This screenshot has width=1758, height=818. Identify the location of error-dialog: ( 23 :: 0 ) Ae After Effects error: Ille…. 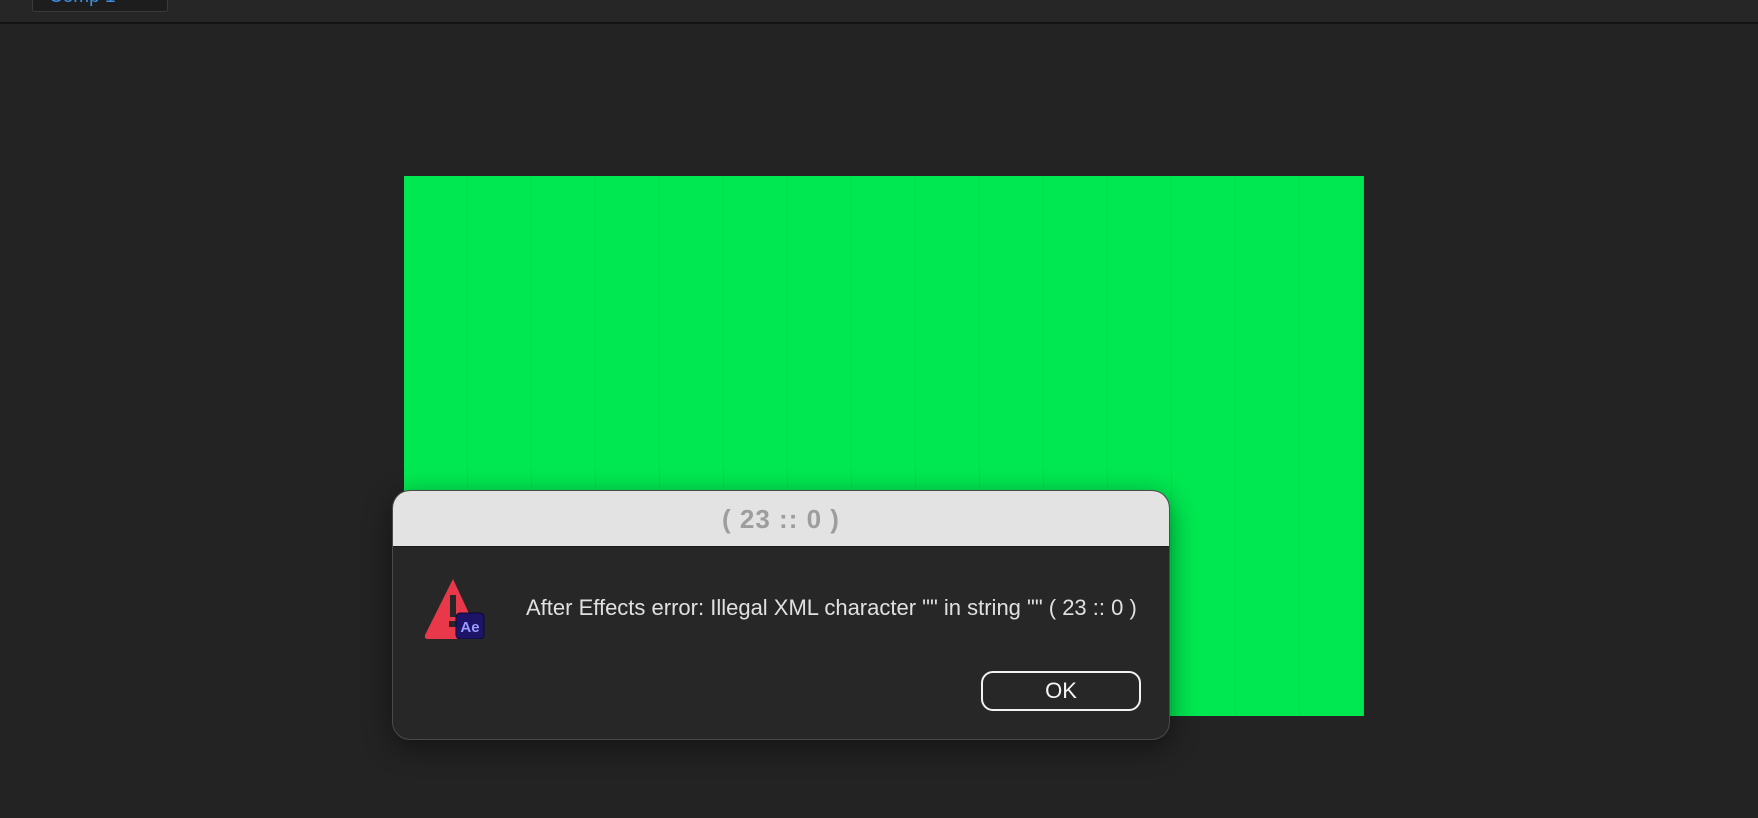
(781, 615).